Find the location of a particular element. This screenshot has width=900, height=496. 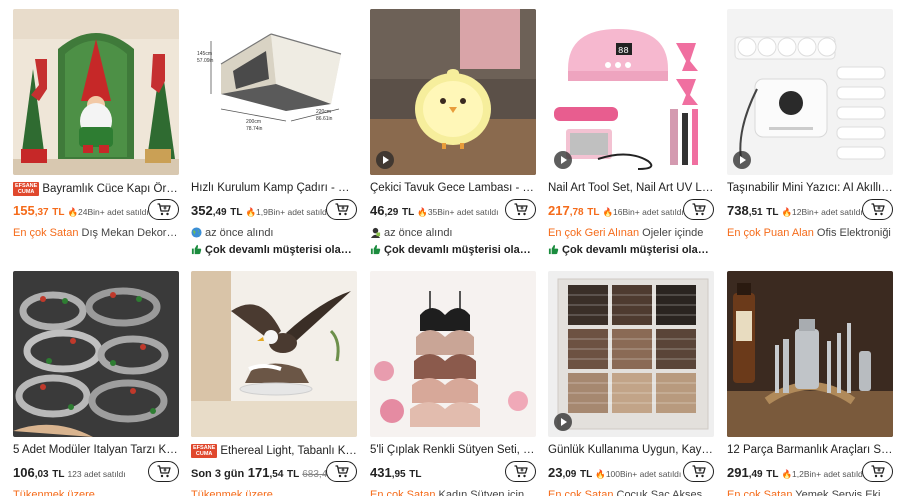

price-decimal: ,37 is located at coordinates (41, 212).